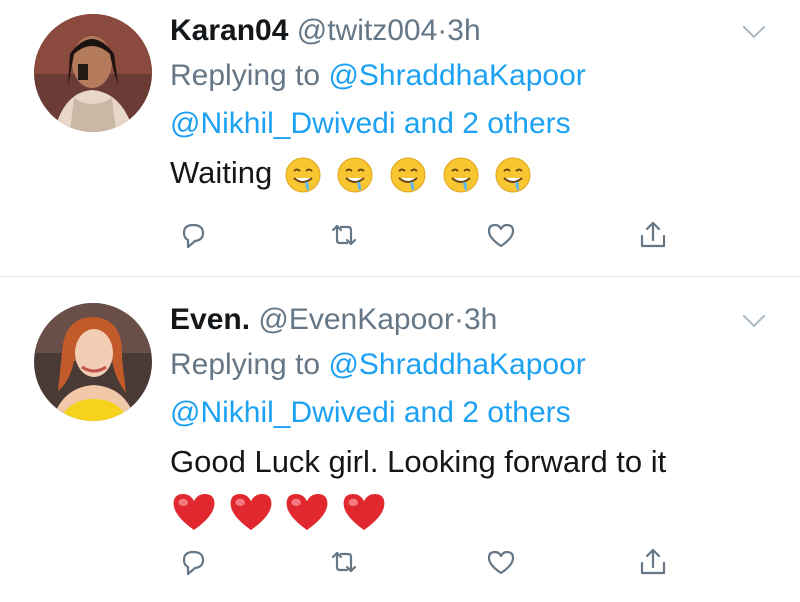  Describe the element at coordinates (465, 486) in the screenshot. I see `tweet-text: Good Luck girl. Looking forward to it` at that location.